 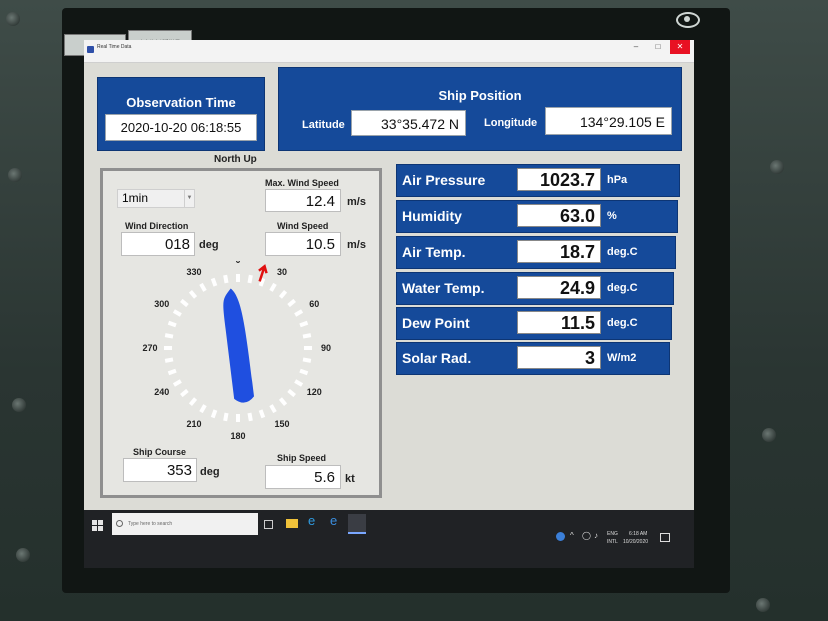 I want to click on file-explorer-icon, so click(x=292, y=523).